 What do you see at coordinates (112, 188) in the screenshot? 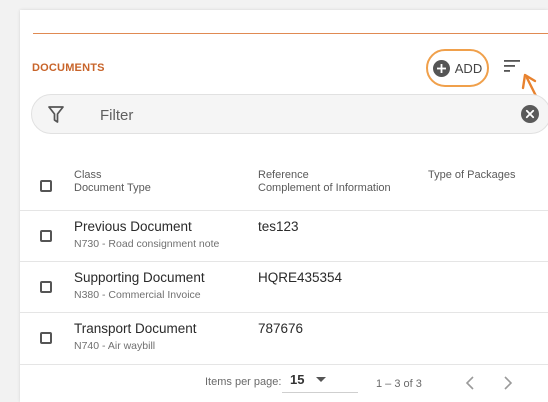
I see `header-document-type: Document Type` at bounding box center [112, 188].